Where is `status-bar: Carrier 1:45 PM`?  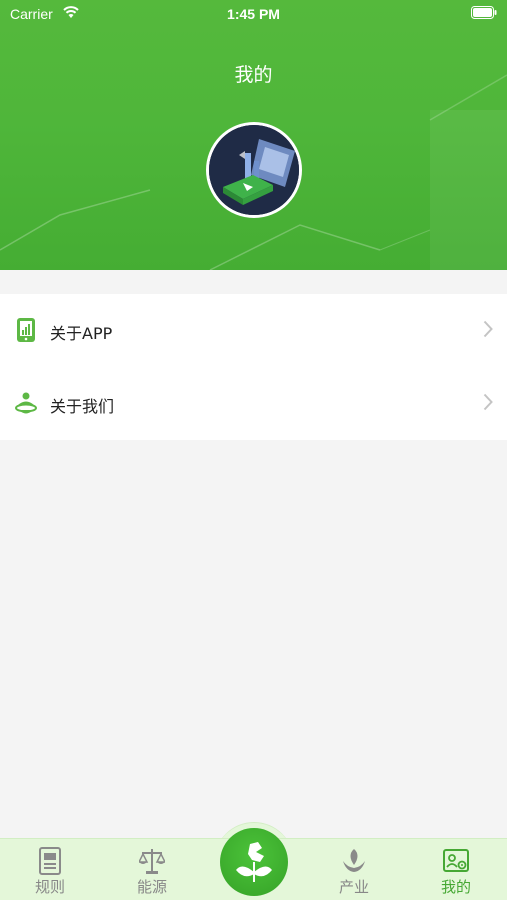 status-bar: Carrier 1:45 PM is located at coordinates (253, 14).